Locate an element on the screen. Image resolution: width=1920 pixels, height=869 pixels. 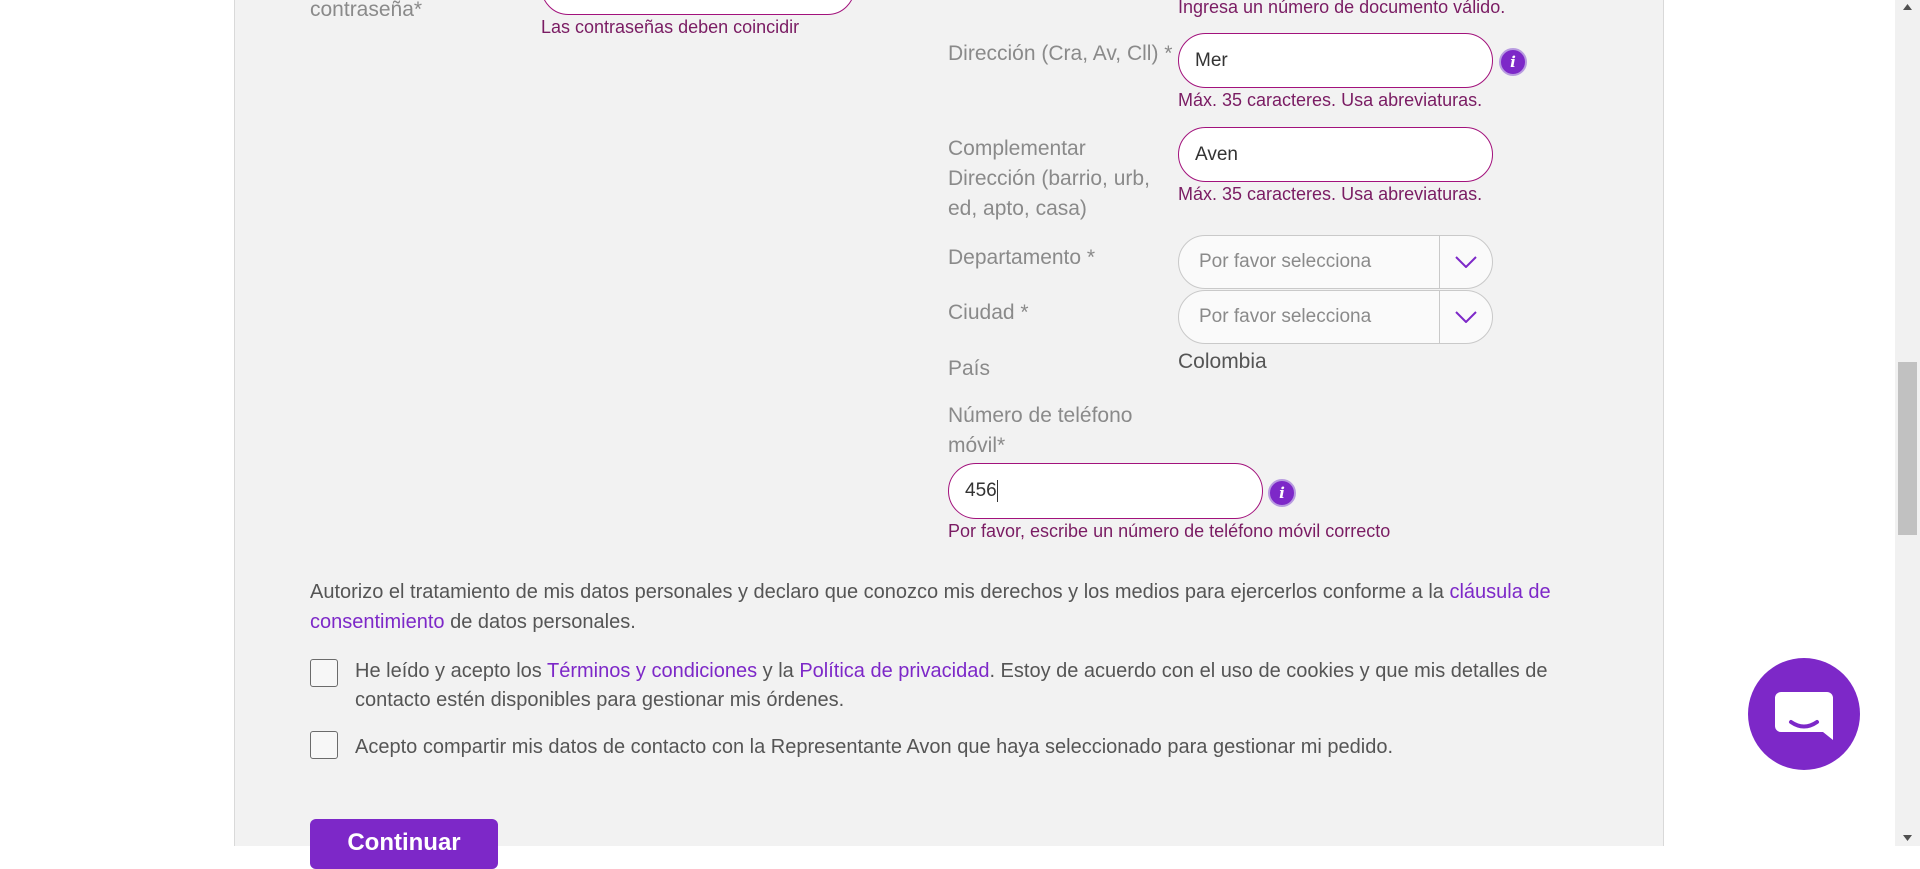
terms-text-2: y la is located at coordinates (778, 671).